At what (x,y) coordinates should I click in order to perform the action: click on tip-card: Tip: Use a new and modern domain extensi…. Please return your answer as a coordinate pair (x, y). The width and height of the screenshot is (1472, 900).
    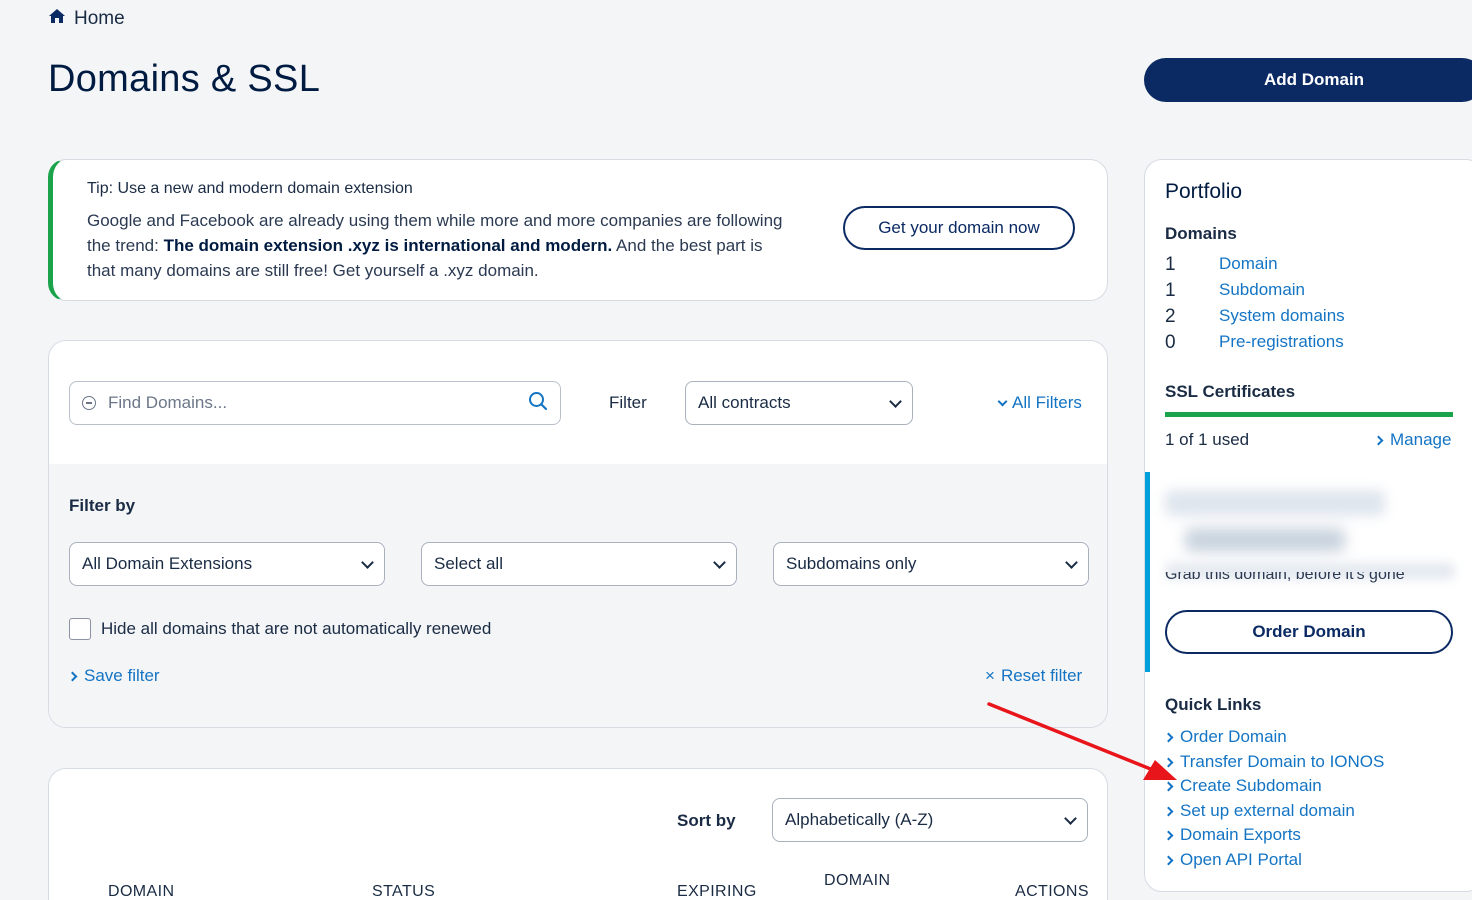
    Looking at the image, I should click on (578, 230).